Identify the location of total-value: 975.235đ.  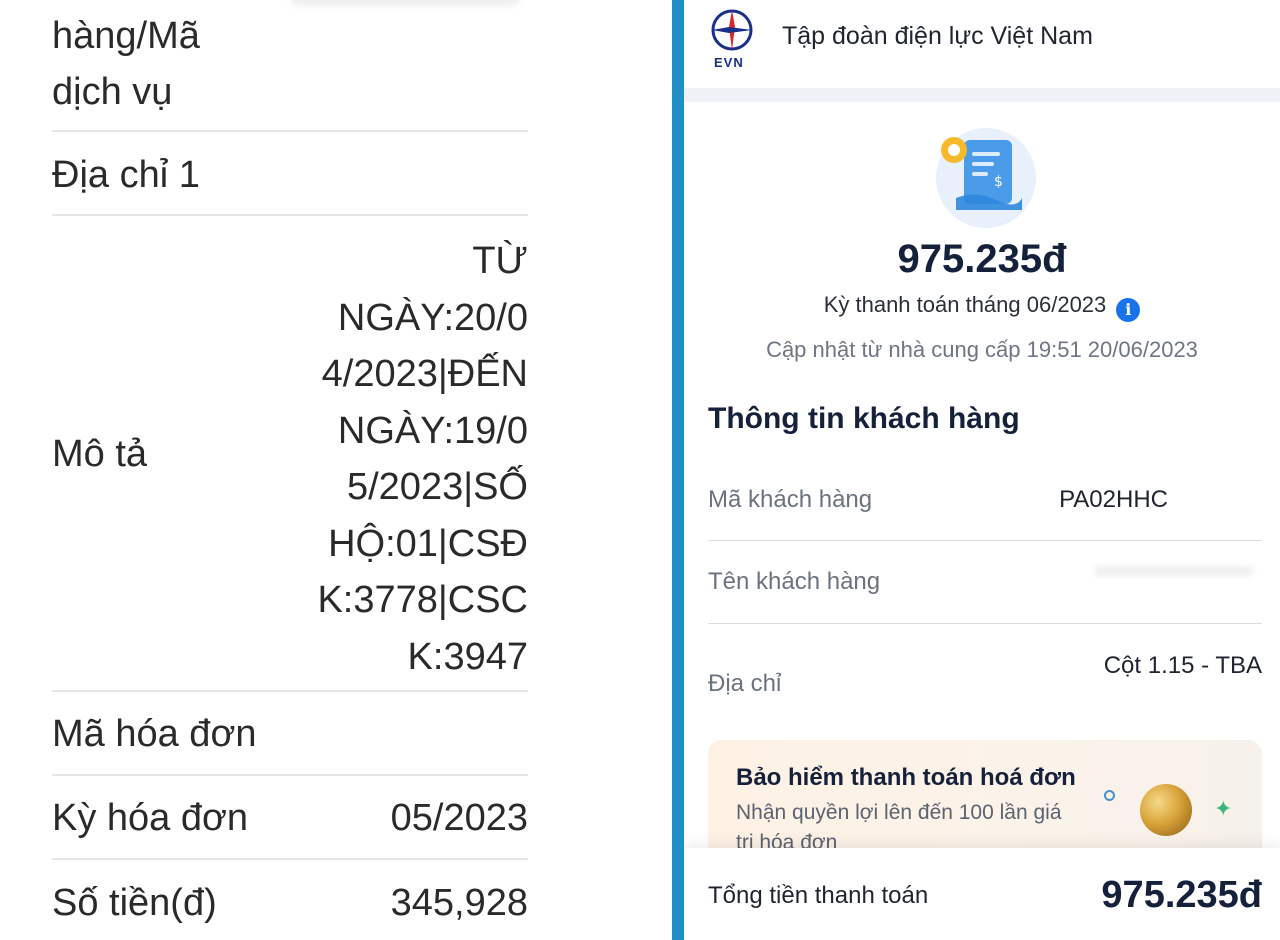
(1181, 895).